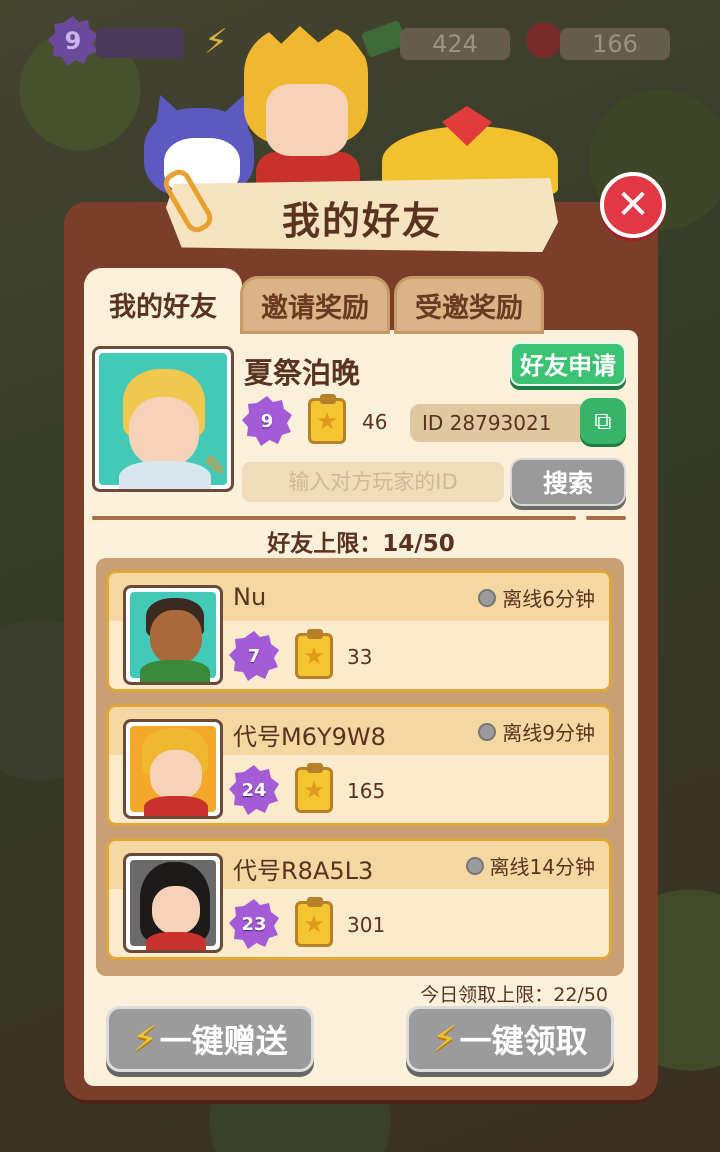 The height and width of the screenshot is (1152, 720). What do you see at coordinates (223, 1041) in the screenshot?
I see `send-all-label: 一键赠送` at bounding box center [223, 1041].